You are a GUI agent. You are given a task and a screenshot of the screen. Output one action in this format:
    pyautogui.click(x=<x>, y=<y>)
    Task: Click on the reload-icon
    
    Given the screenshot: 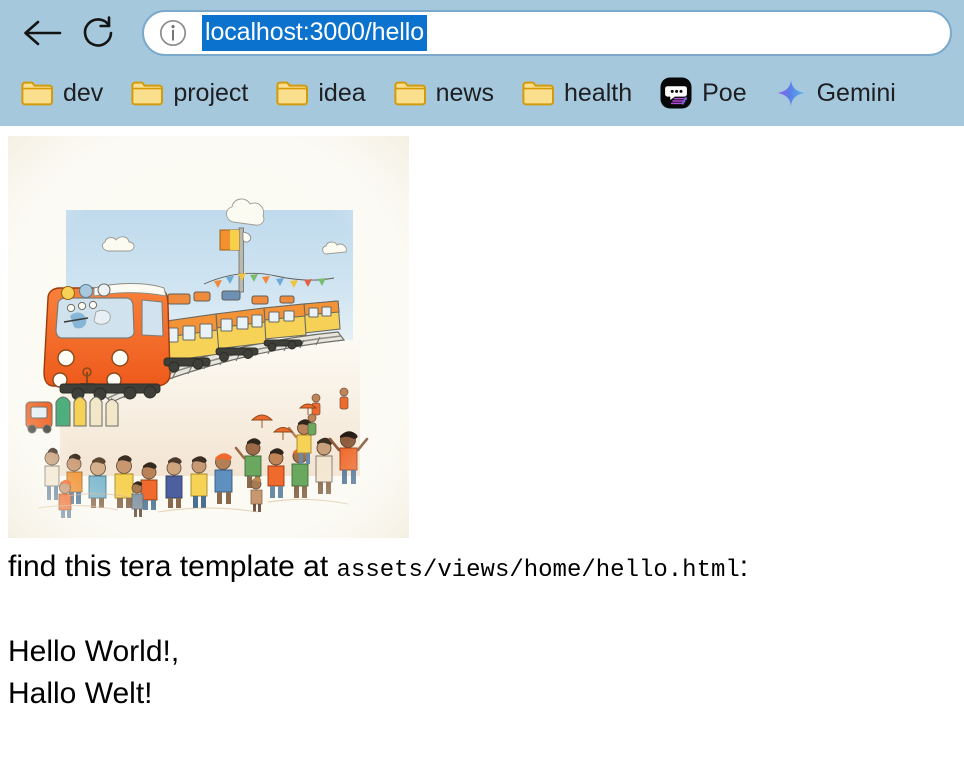 What is the action you would take?
    pyautogui.click(x=98, y=33)
    